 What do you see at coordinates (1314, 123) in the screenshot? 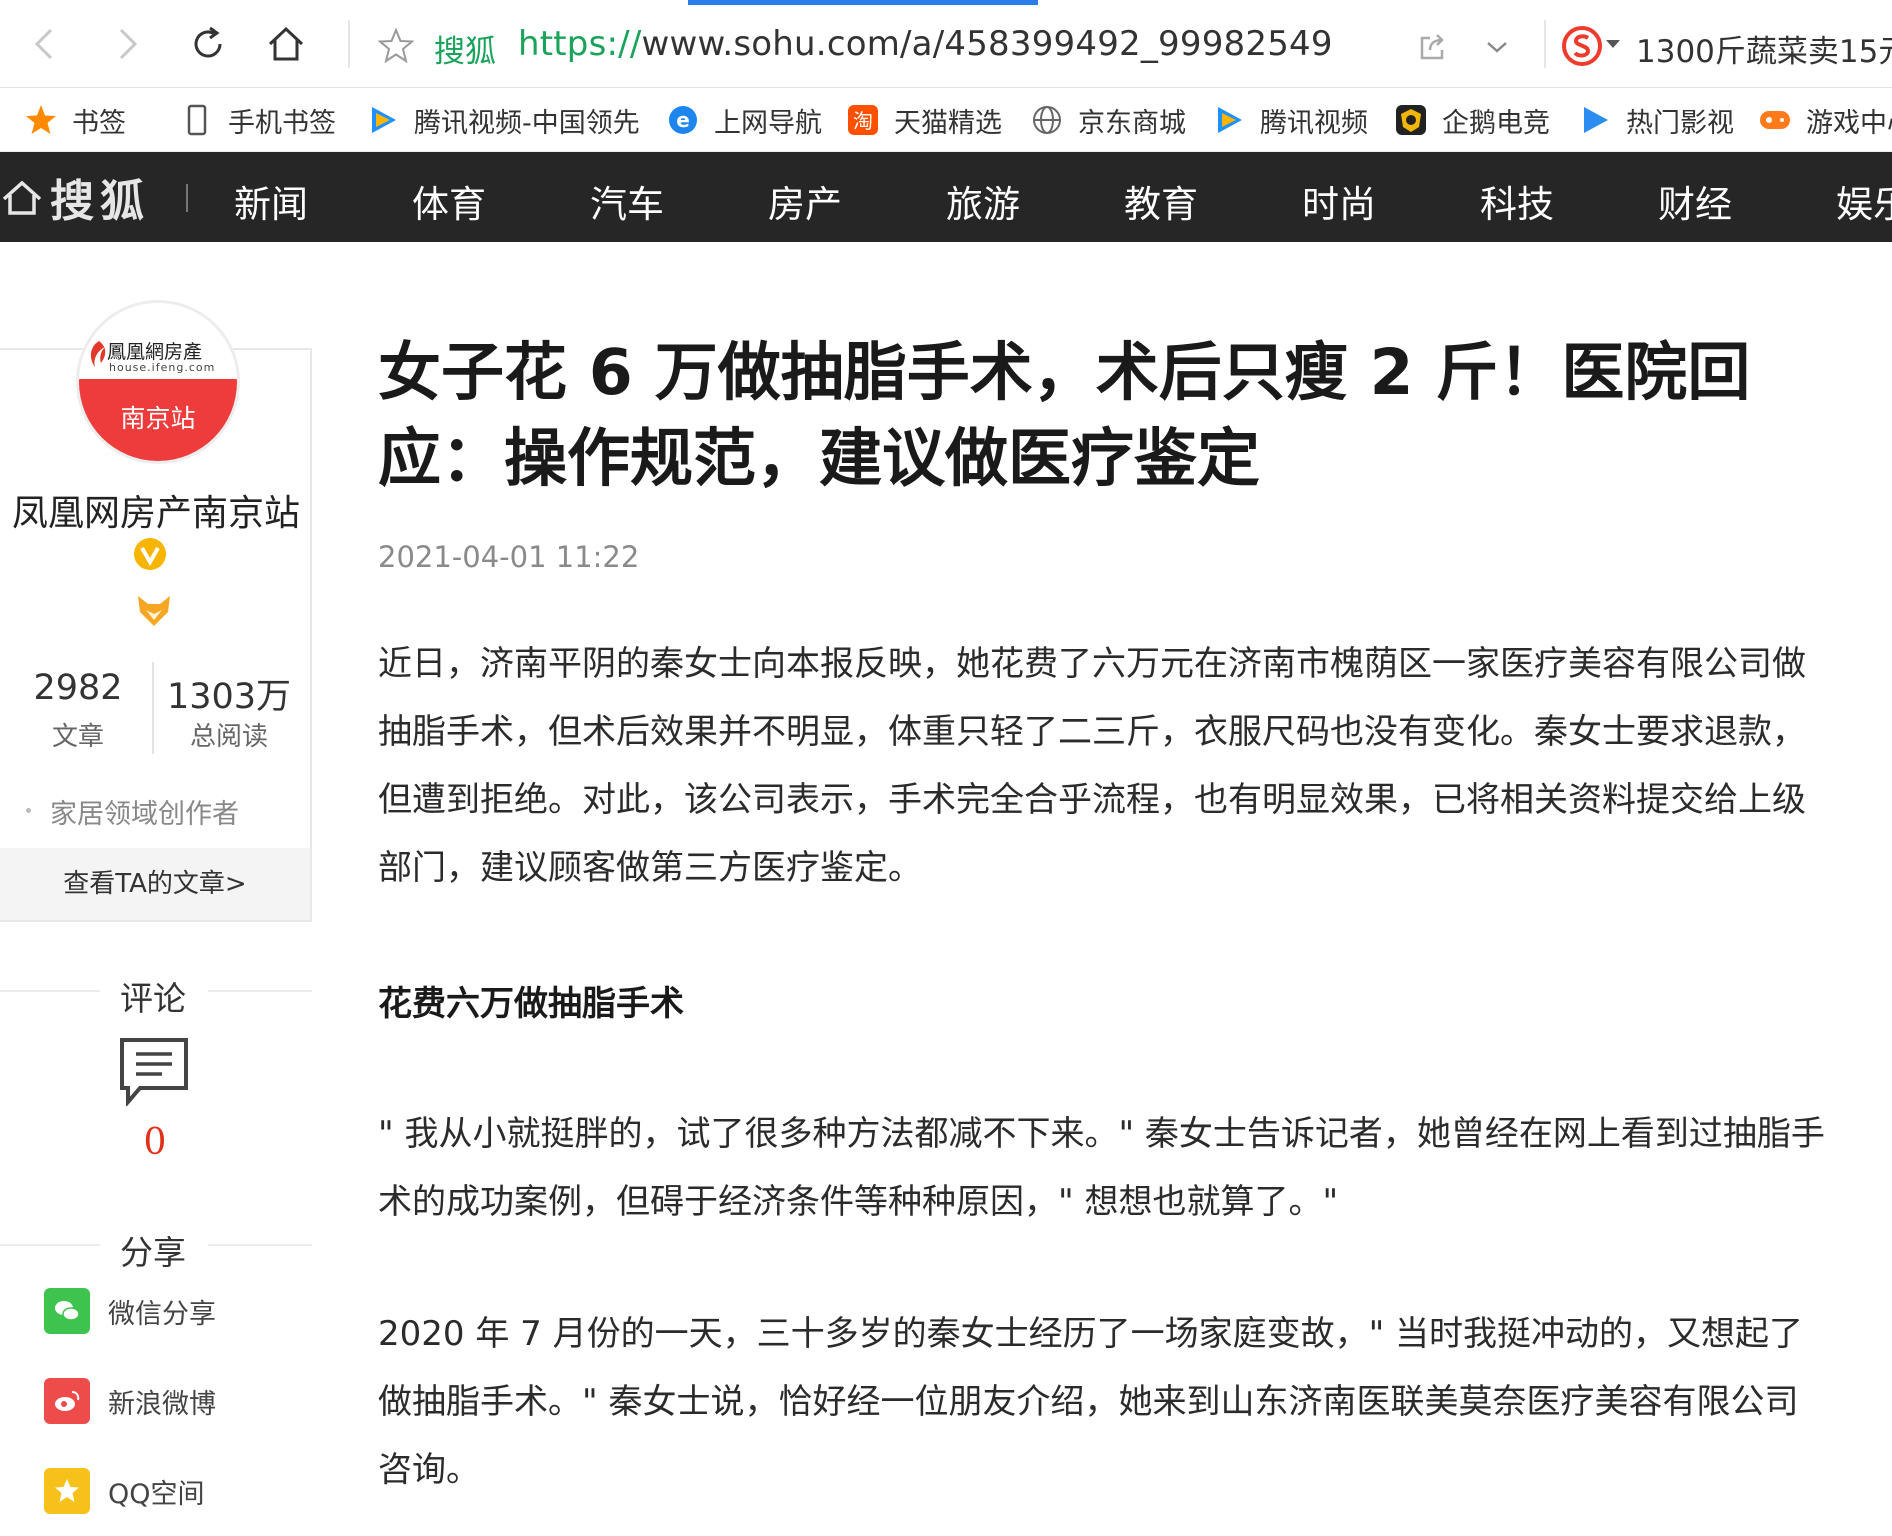
I see `bookmark-label: 腾讯视频` at bounding box center [1314, 123].